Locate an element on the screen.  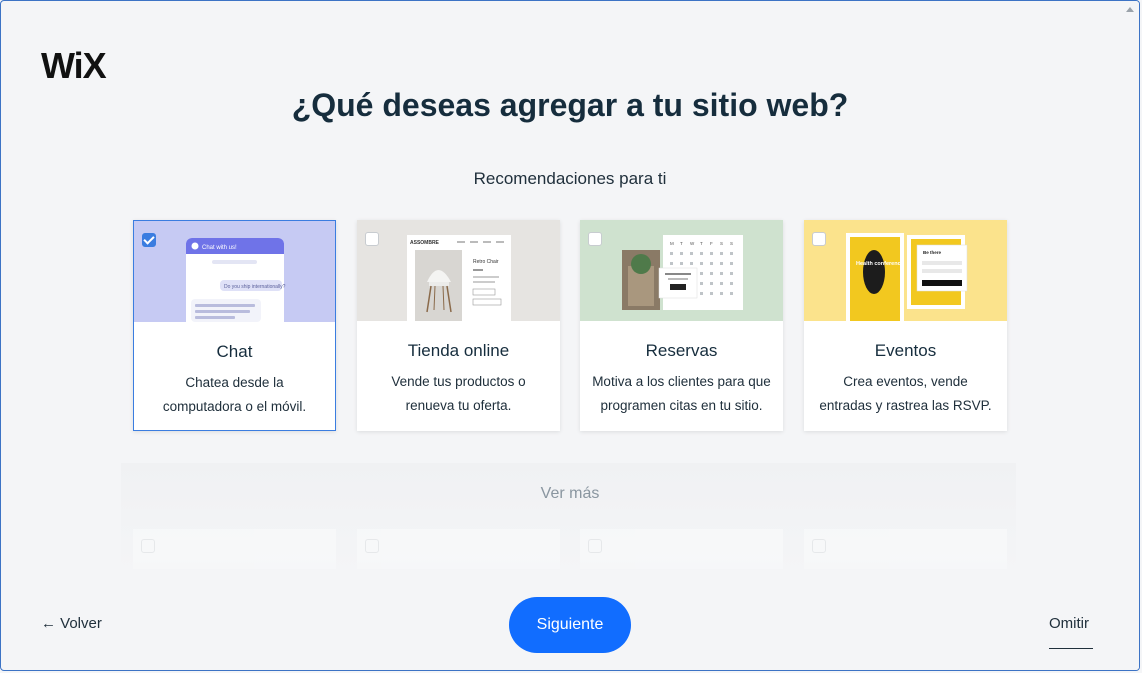
card-chat-desc-line2: computadora o el móvil. is located at coordinates (234, 406).